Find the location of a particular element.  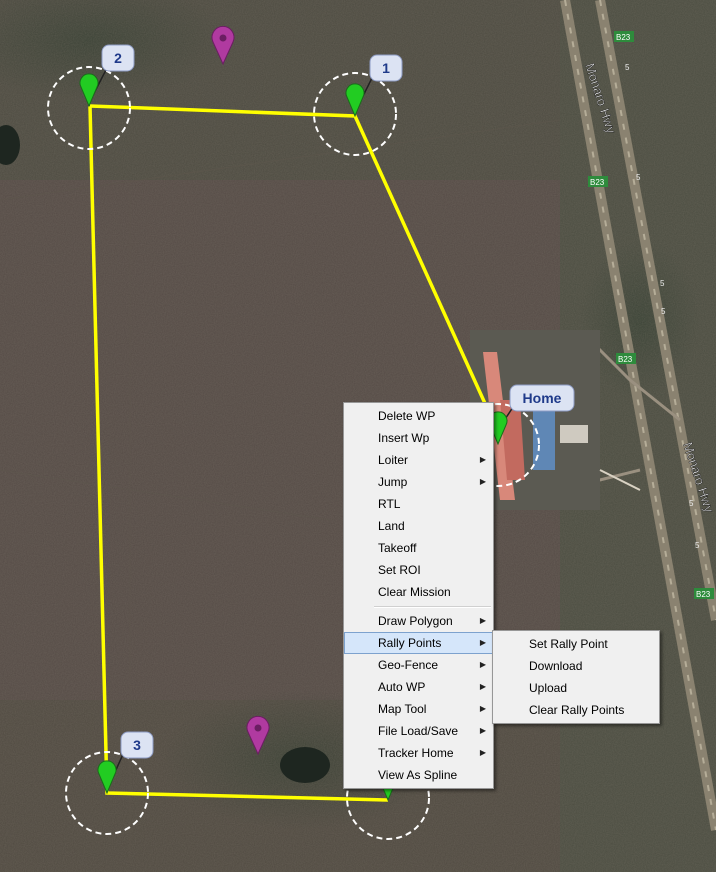

menu-item-clear-mission: Clear Mission is located at coordinates (418, 592).